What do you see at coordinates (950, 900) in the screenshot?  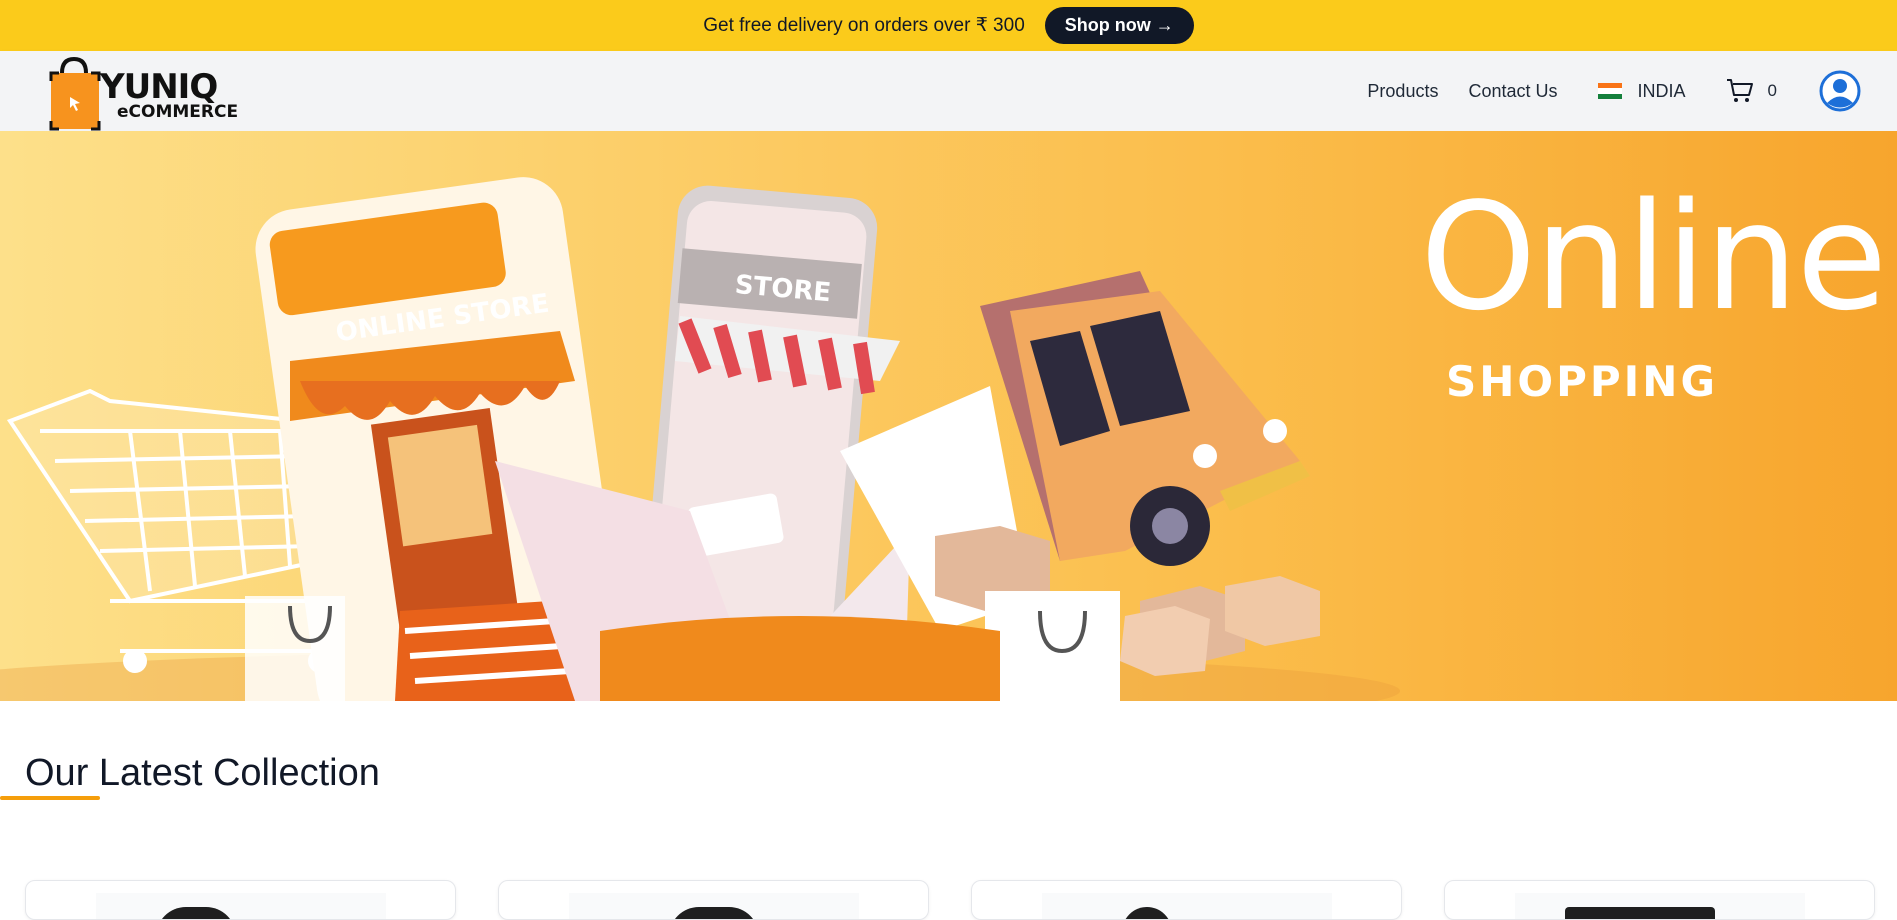 I see `product-card-list` at bounding box center [950, 900].